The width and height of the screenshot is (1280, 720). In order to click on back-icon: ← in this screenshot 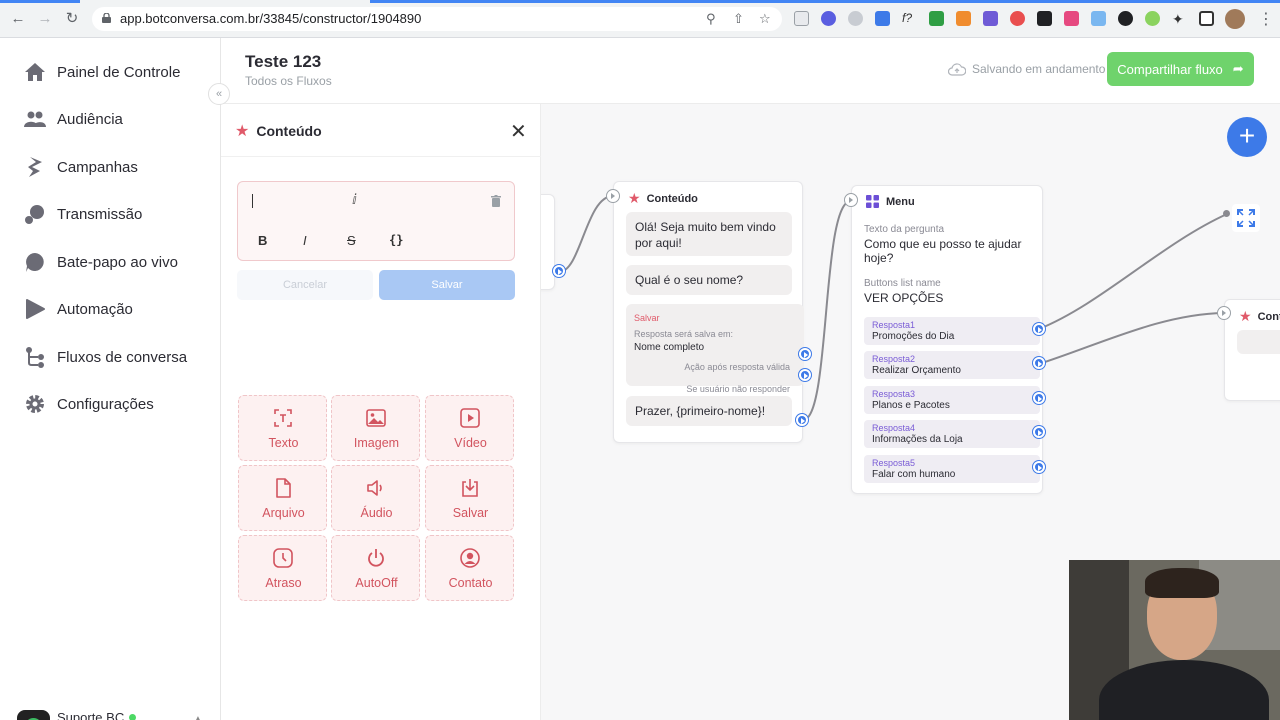, I will do `click(18, 19)`.